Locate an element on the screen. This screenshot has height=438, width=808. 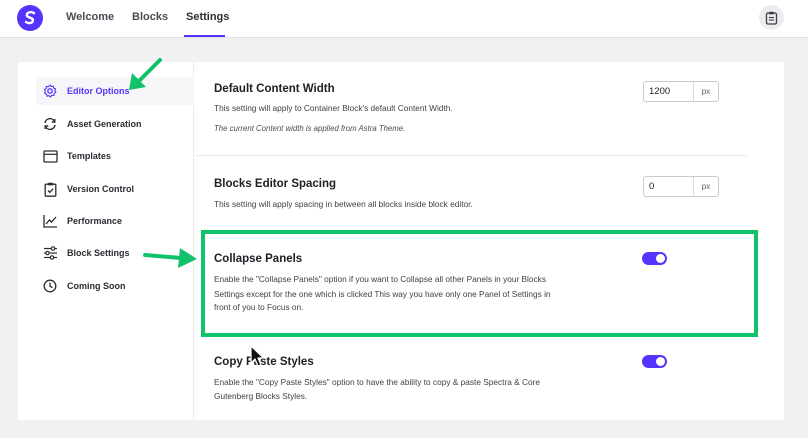
section-divider is located at coordinates (471, 155).